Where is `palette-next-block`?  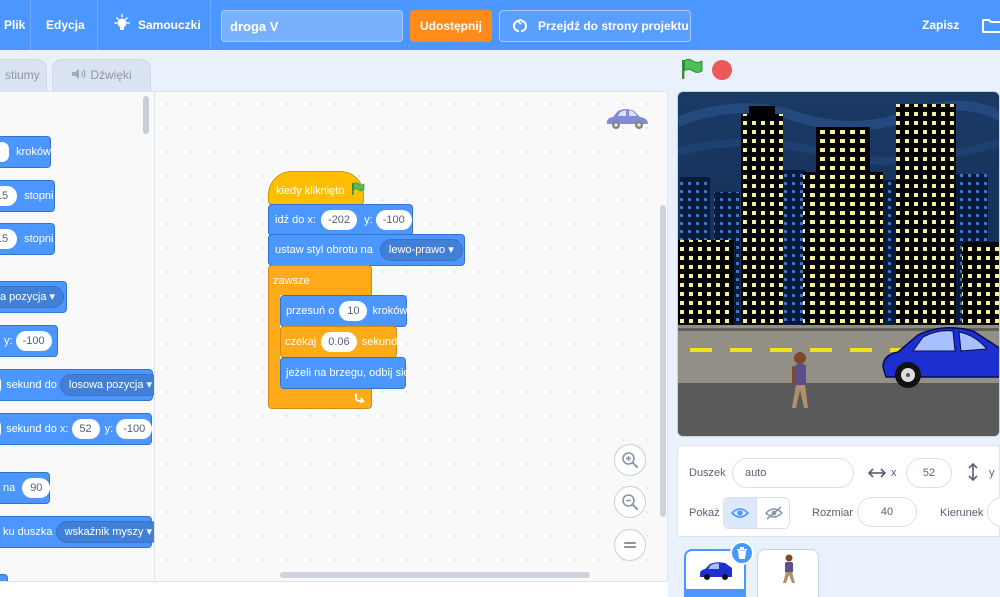
palette-next-block is located at coordinates (4, 577).